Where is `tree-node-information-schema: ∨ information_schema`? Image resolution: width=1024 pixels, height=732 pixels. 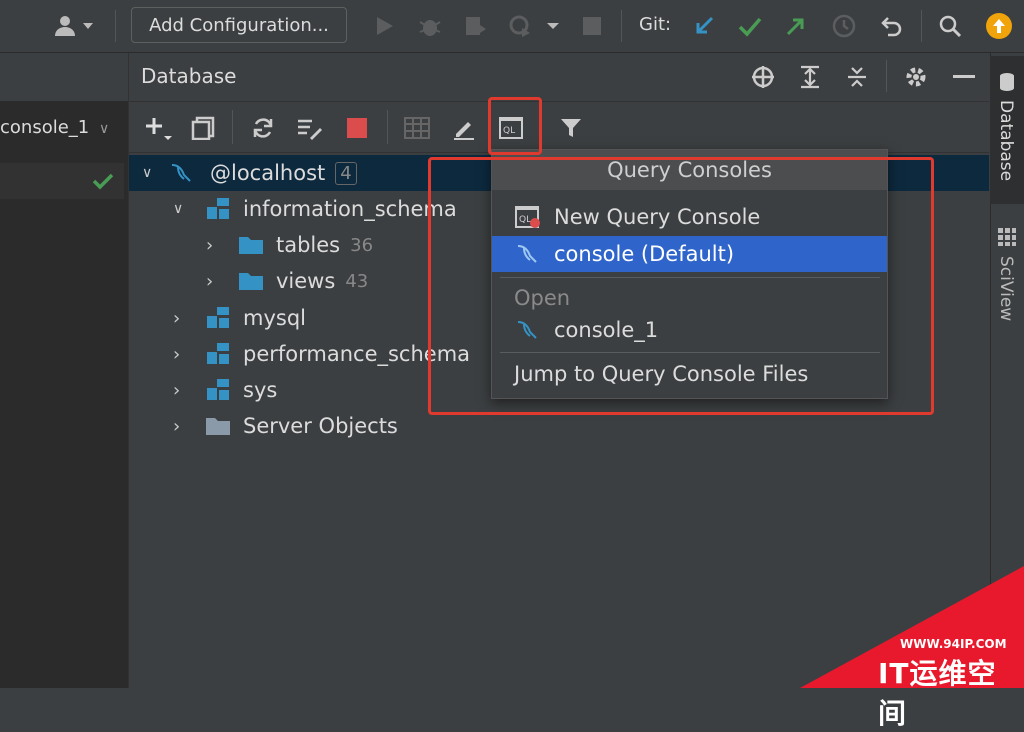
tree-node-information-schema: ∨ information_schema is located at coordinates (315, 209).